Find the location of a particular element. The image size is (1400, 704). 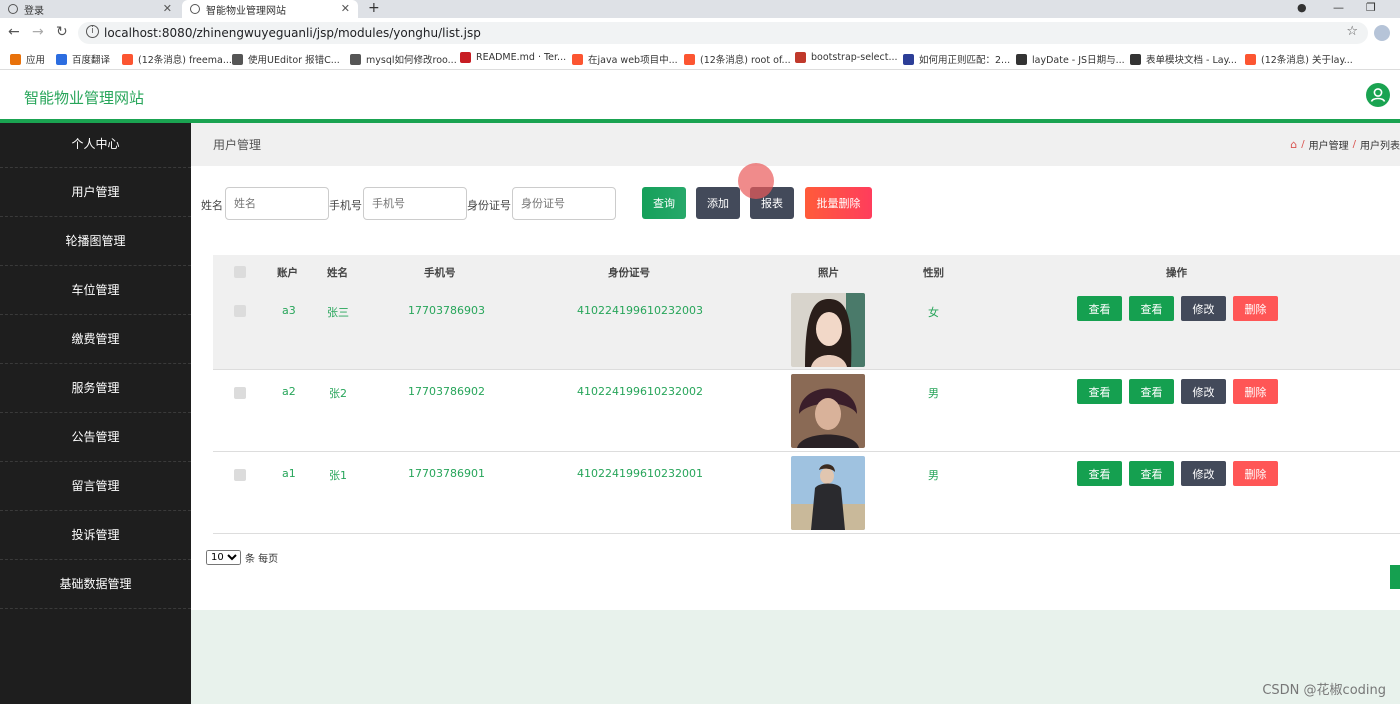

name-input is located at coordinates (277, 203).